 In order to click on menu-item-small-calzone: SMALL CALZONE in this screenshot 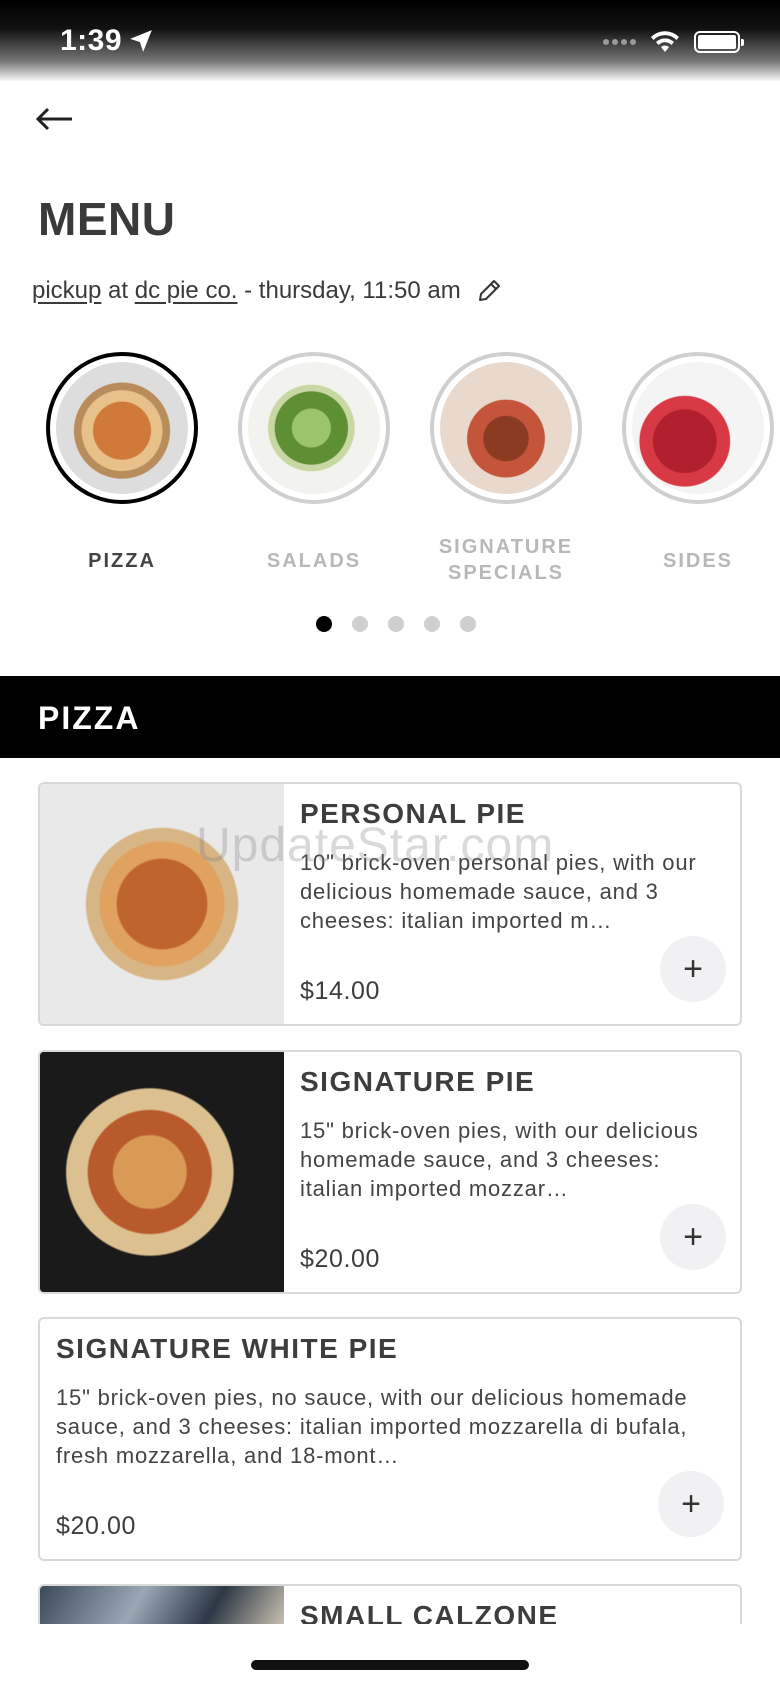, I will do `click(390, 1604)`.